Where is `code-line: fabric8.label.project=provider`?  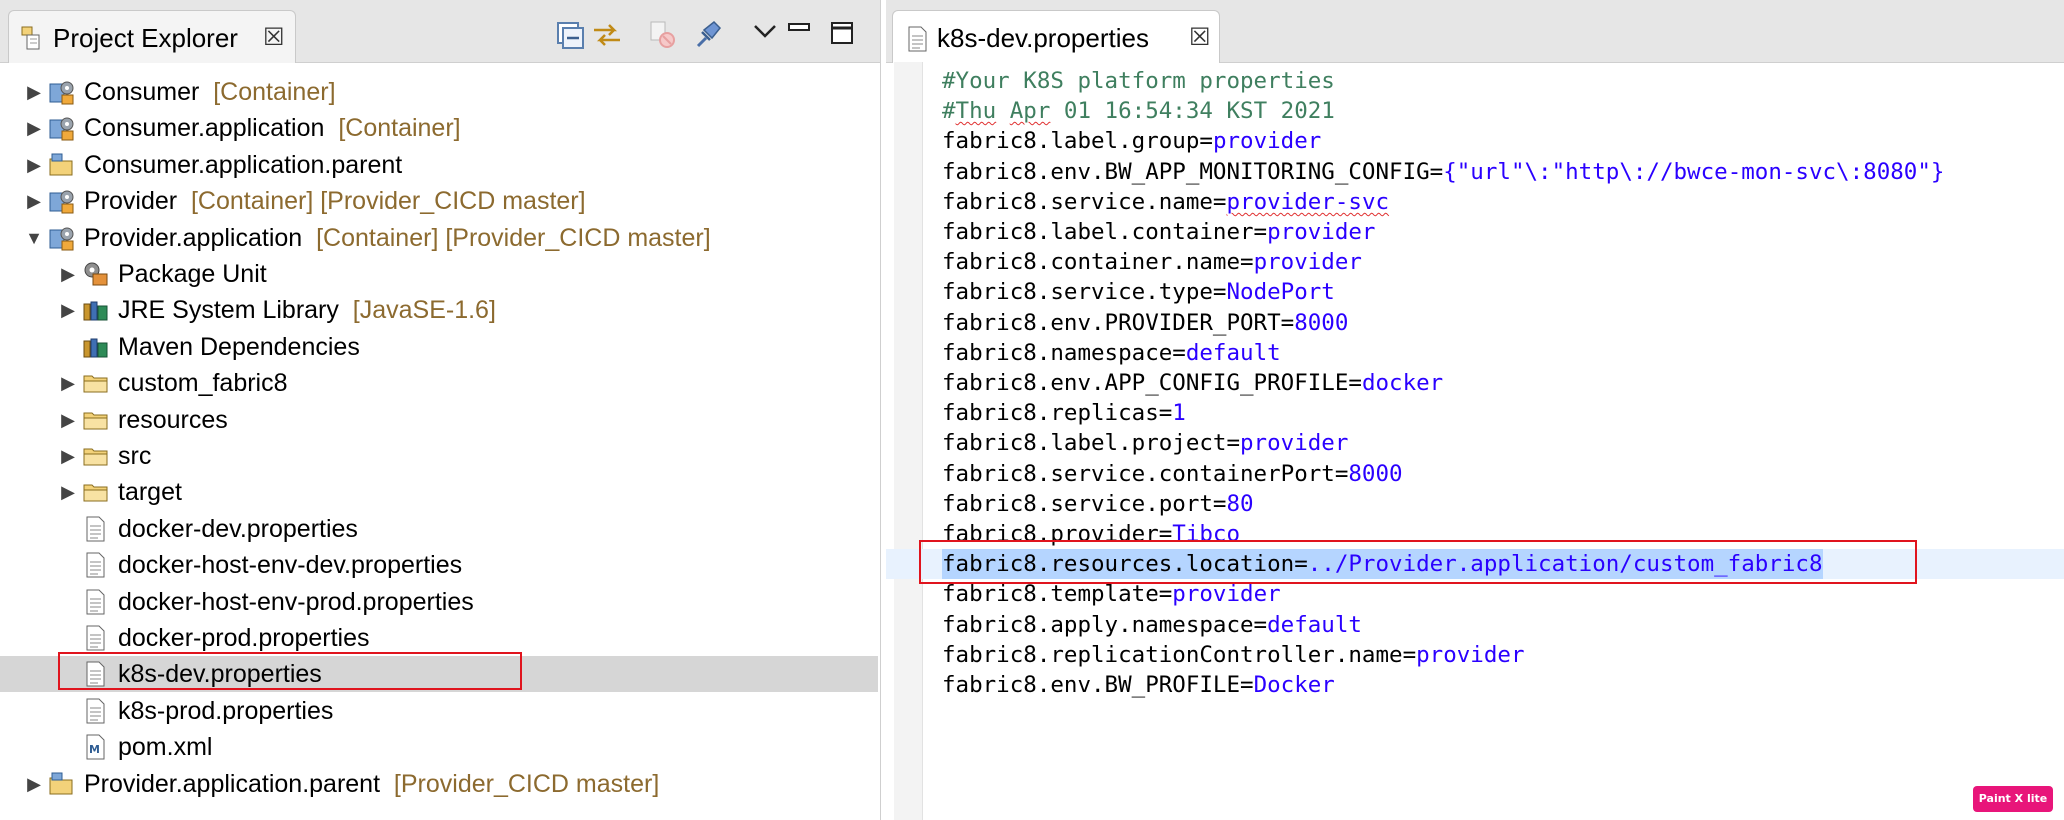 code-line: fabric8.label.project=provider is located at coordinates (1475, 443).